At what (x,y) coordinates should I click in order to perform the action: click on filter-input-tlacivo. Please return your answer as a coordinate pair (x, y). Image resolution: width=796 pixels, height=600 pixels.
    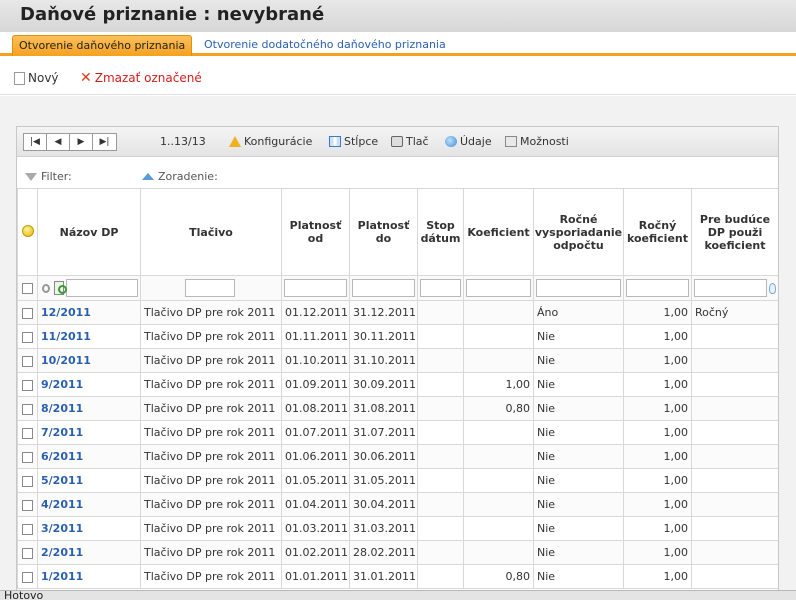
    Looking at the image, I should click on (210, 288).